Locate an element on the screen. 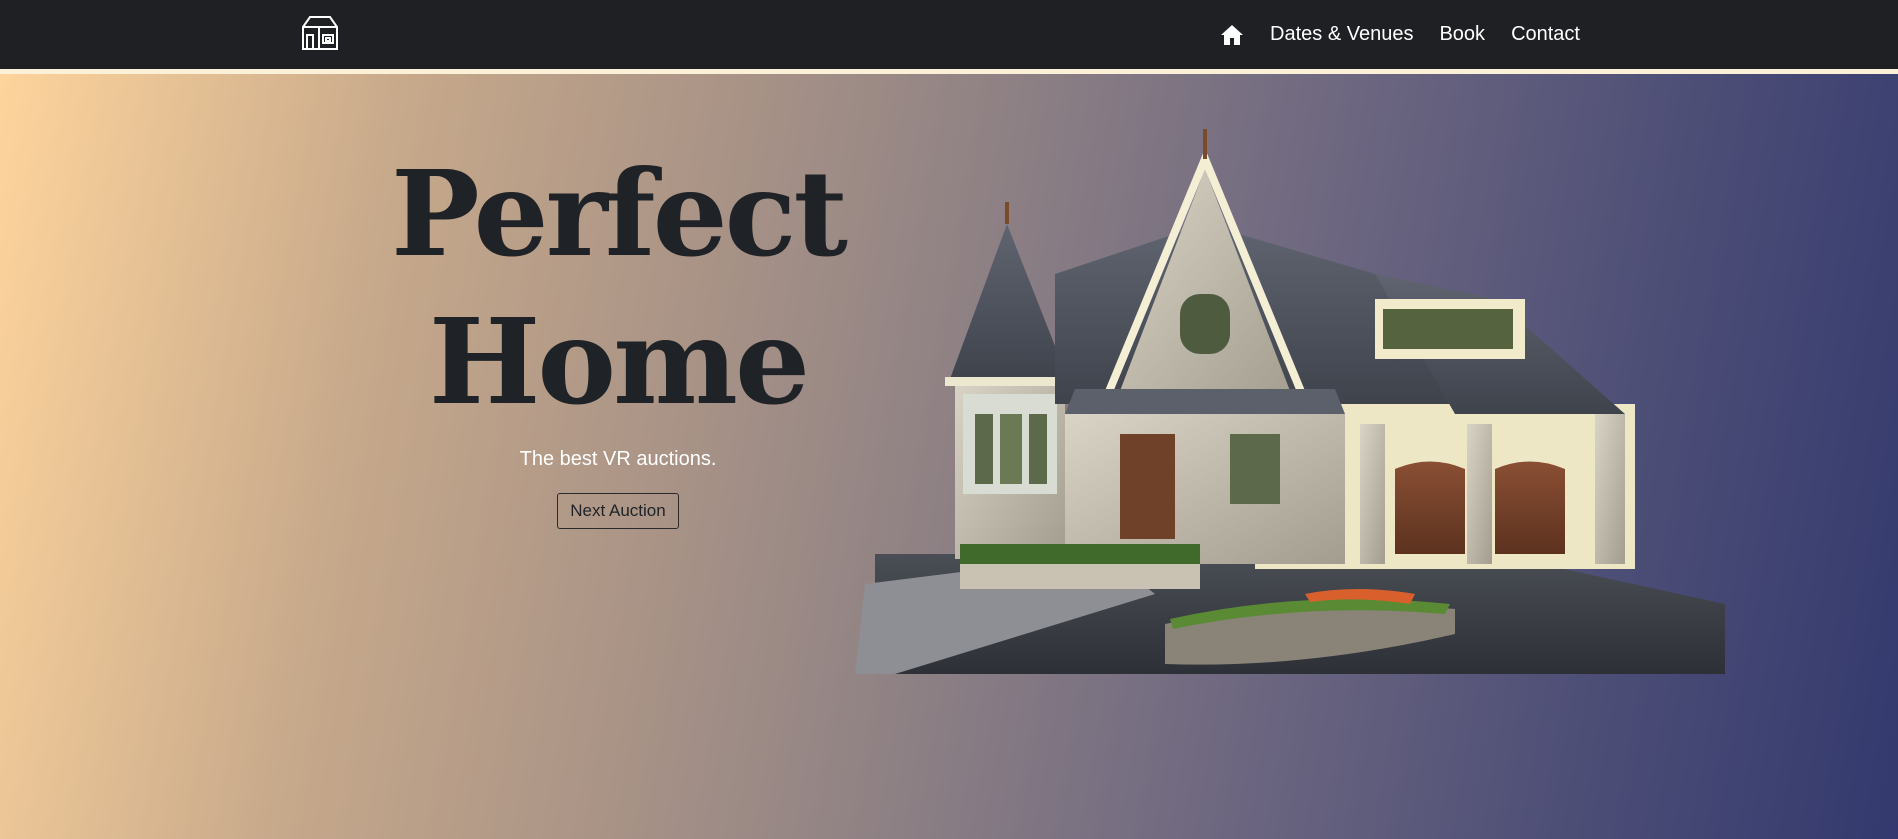 This screenshot has height=839, width=1898. home-icon is located at coordinates (1232, 35).